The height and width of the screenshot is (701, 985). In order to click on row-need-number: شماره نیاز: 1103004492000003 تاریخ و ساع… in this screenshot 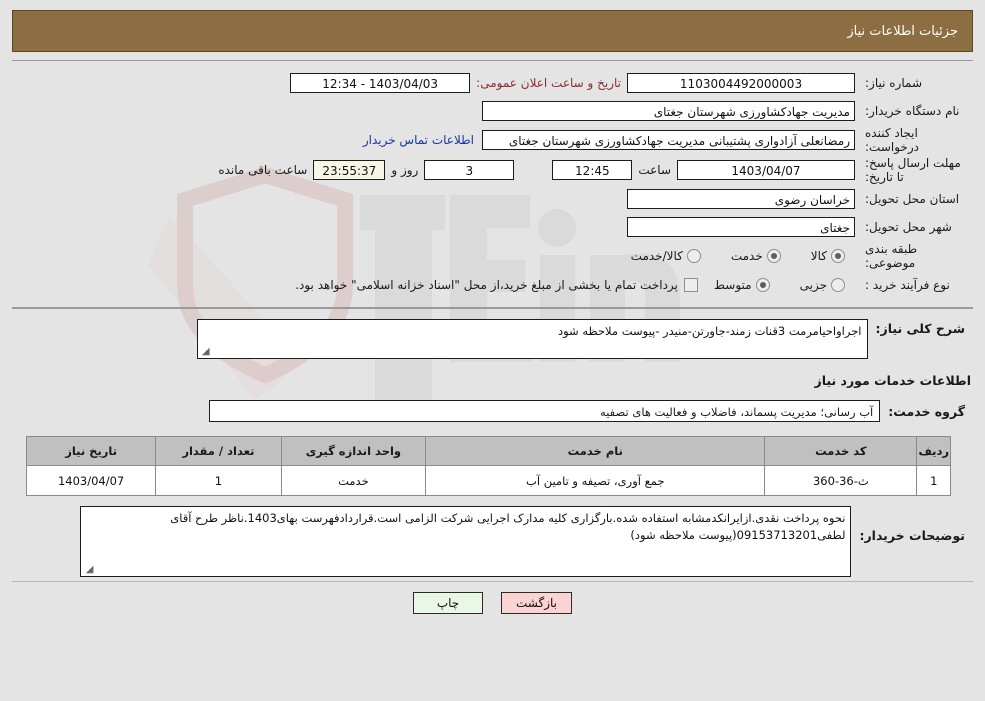, I will do `click(492, 83)`.